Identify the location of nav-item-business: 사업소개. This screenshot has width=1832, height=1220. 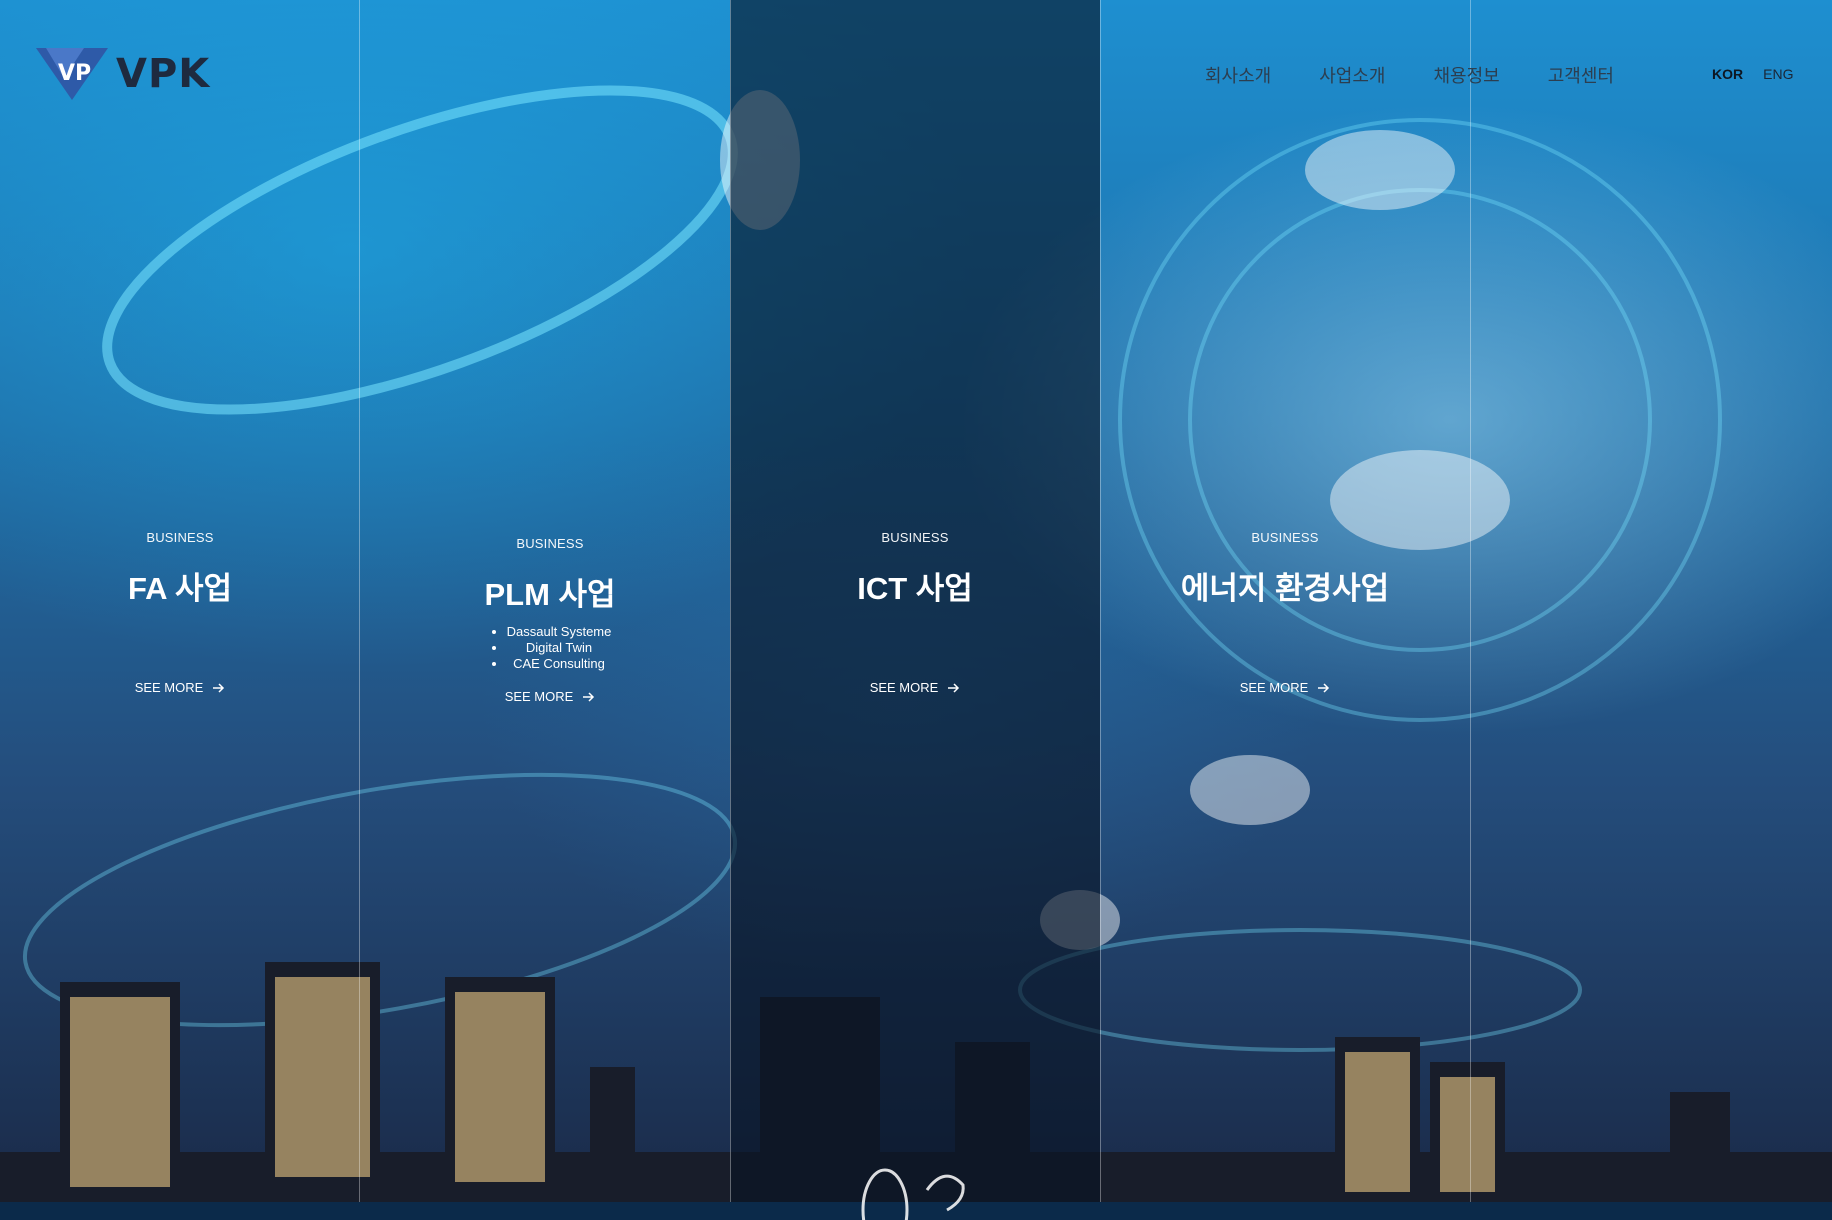
(1352, 75).